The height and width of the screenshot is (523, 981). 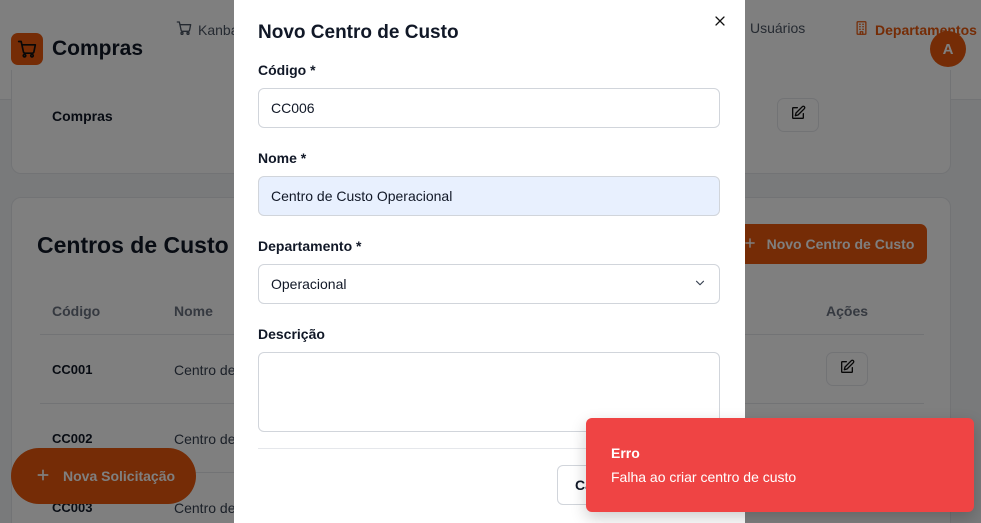 What do you see at coordinates (489, 196) in the screenshot?
I see `name-field: Centro de Custo Operacional` at bounding box center [489, 196].